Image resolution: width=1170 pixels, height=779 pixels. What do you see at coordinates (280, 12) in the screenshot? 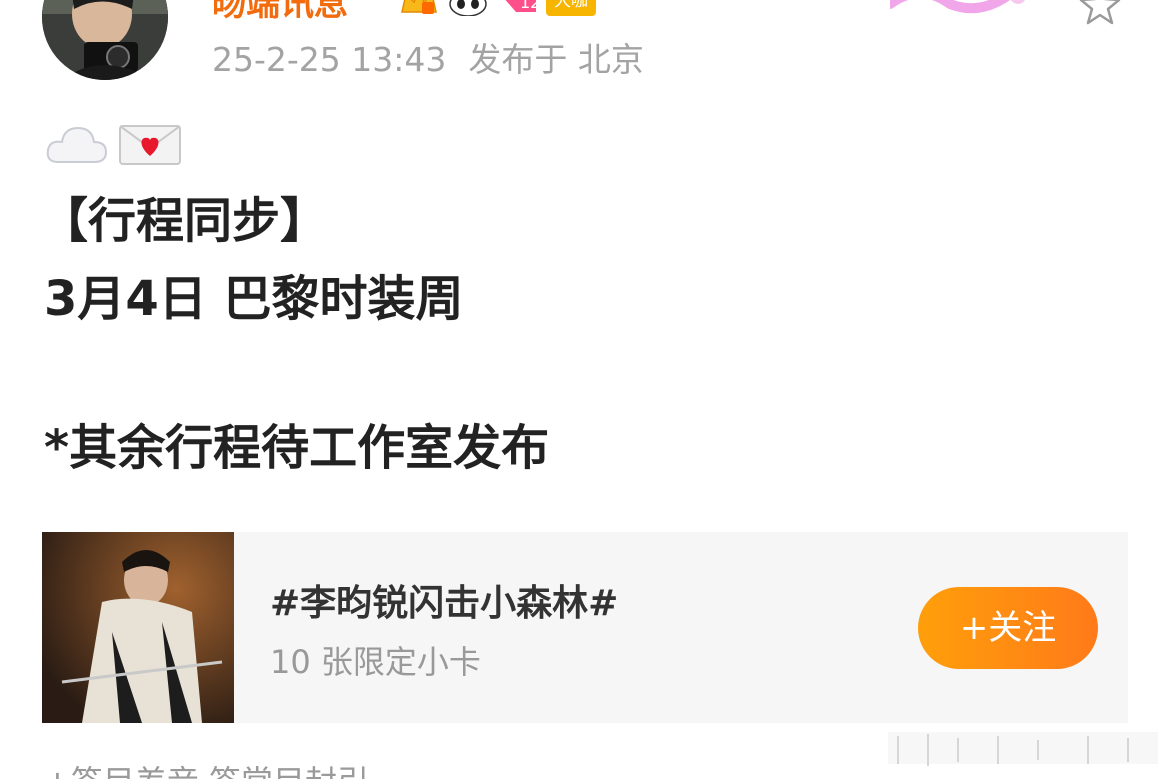
I see `username: 旸端讯息` at bounding box center [280, 12].